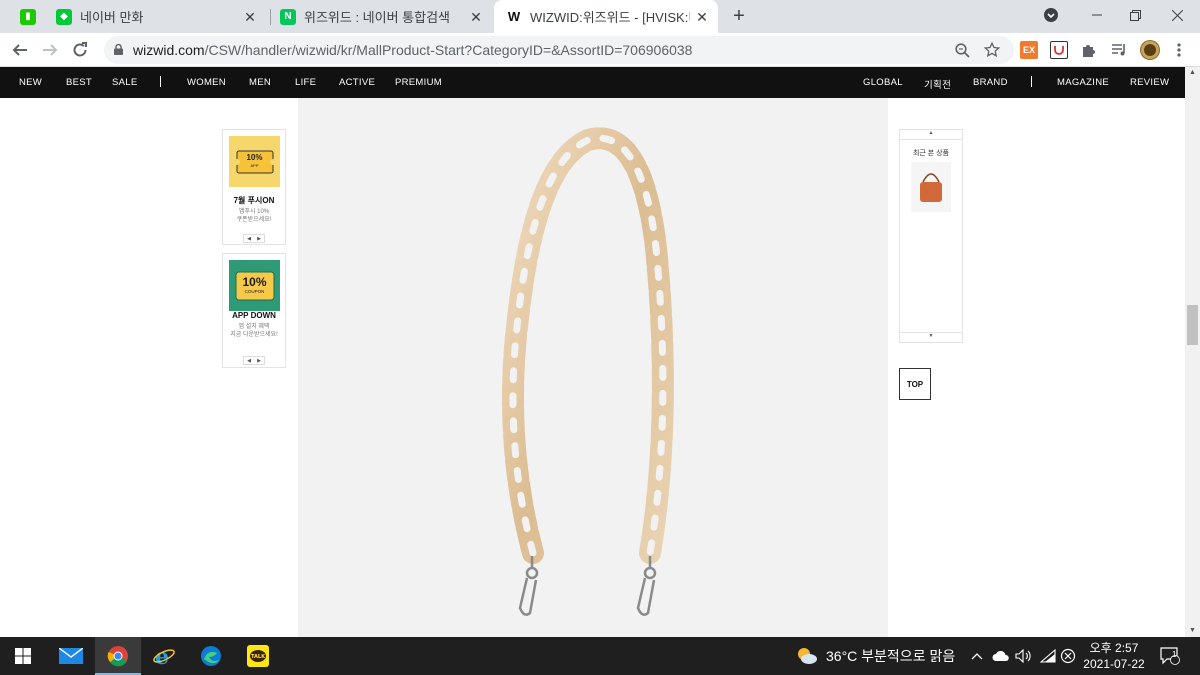 The height and width of the screenshot is (675, 1200). I want to click on nav-life: LIFE, so click(305, 82).